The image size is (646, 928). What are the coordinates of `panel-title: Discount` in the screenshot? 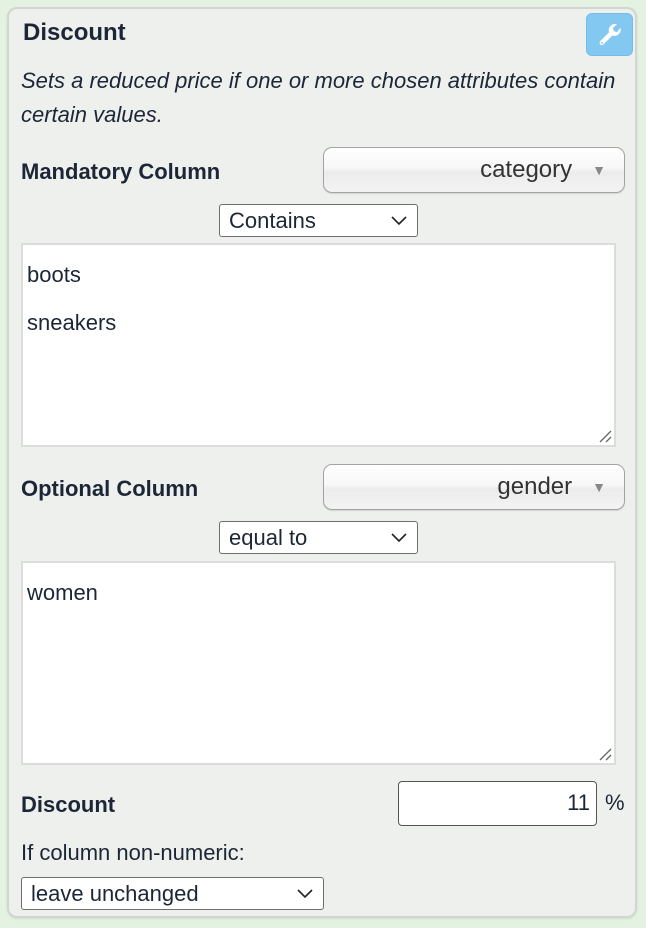 It's located at (74, 32).